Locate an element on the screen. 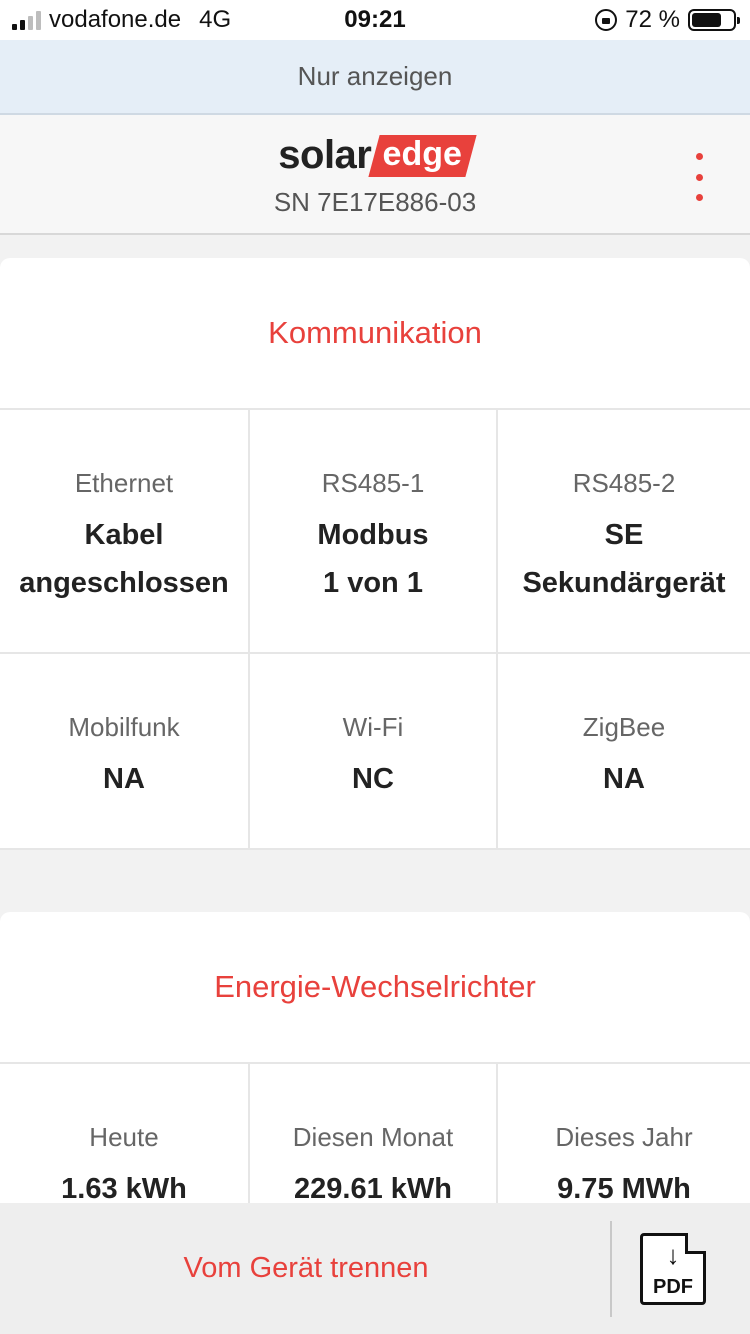 The height and width of the screenshot is (1334, 750). energy-cell-year: Dieses Jahr 9.75 MWh is located at coordinates (624, 1138).